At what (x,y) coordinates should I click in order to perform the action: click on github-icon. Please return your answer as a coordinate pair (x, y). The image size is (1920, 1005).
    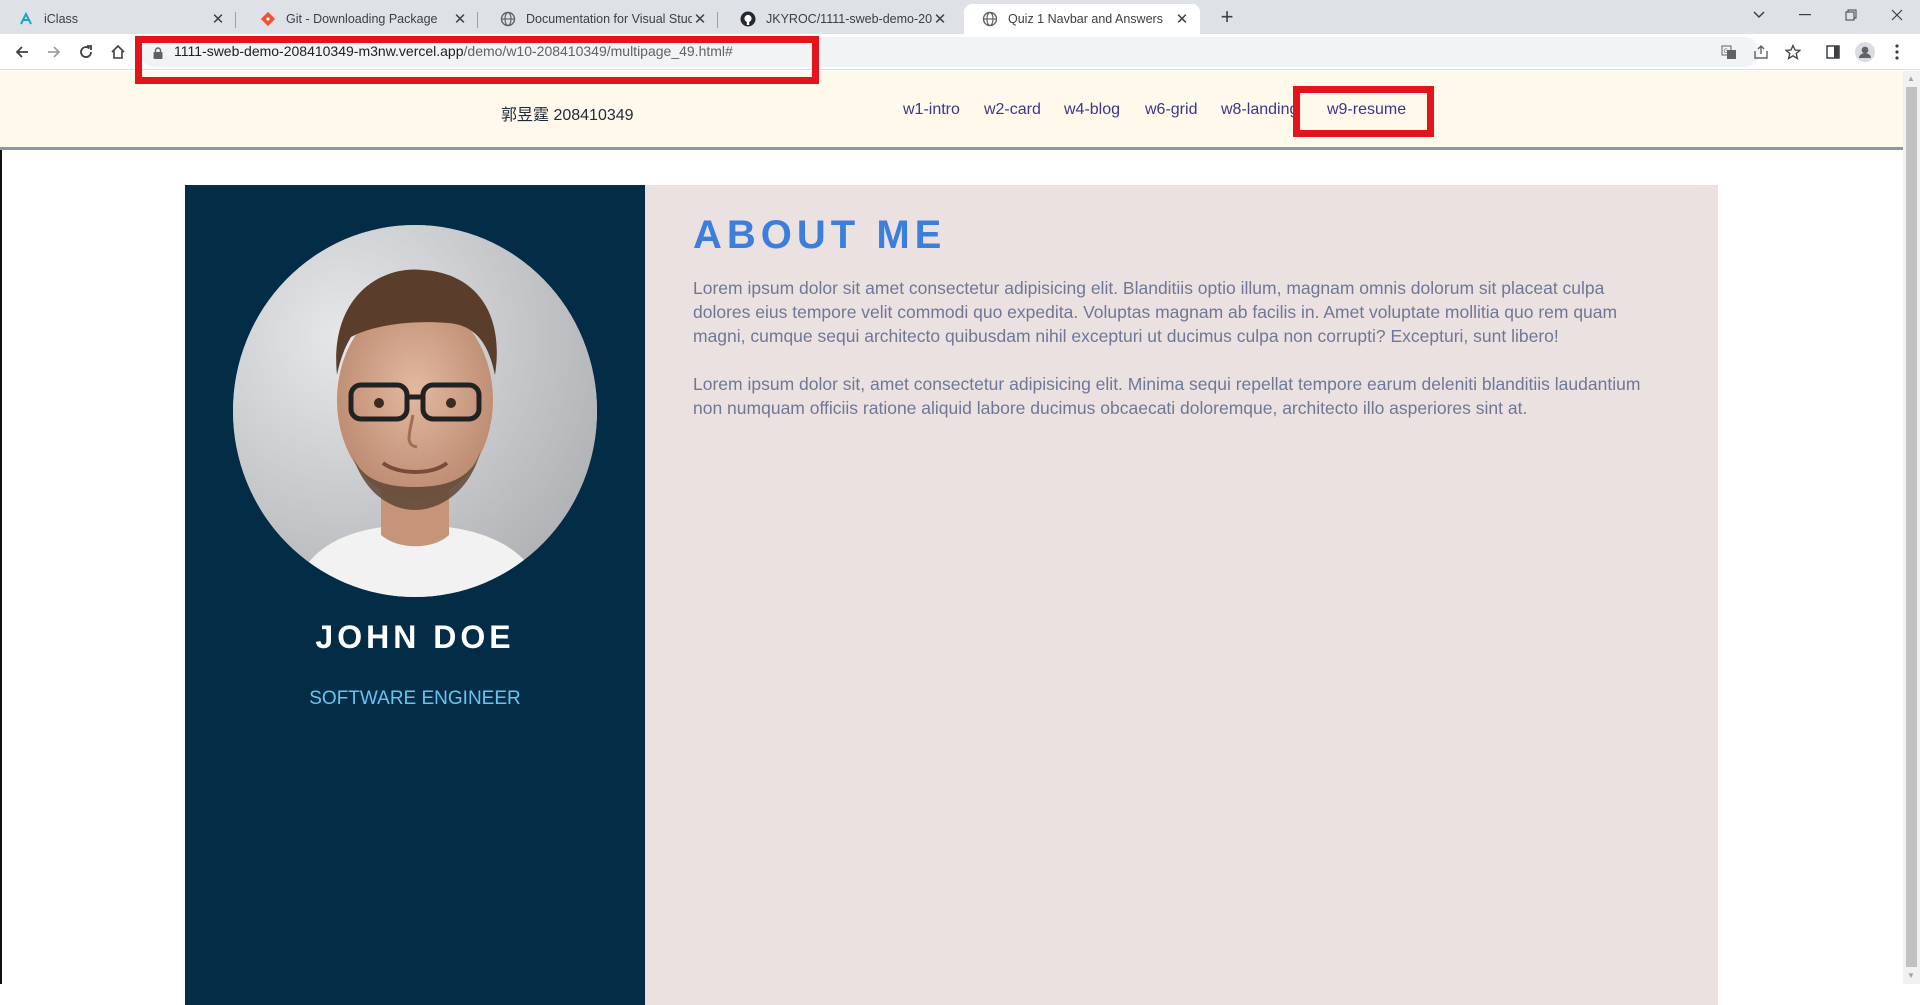
    Looking at the image, I should click on (748, 19).